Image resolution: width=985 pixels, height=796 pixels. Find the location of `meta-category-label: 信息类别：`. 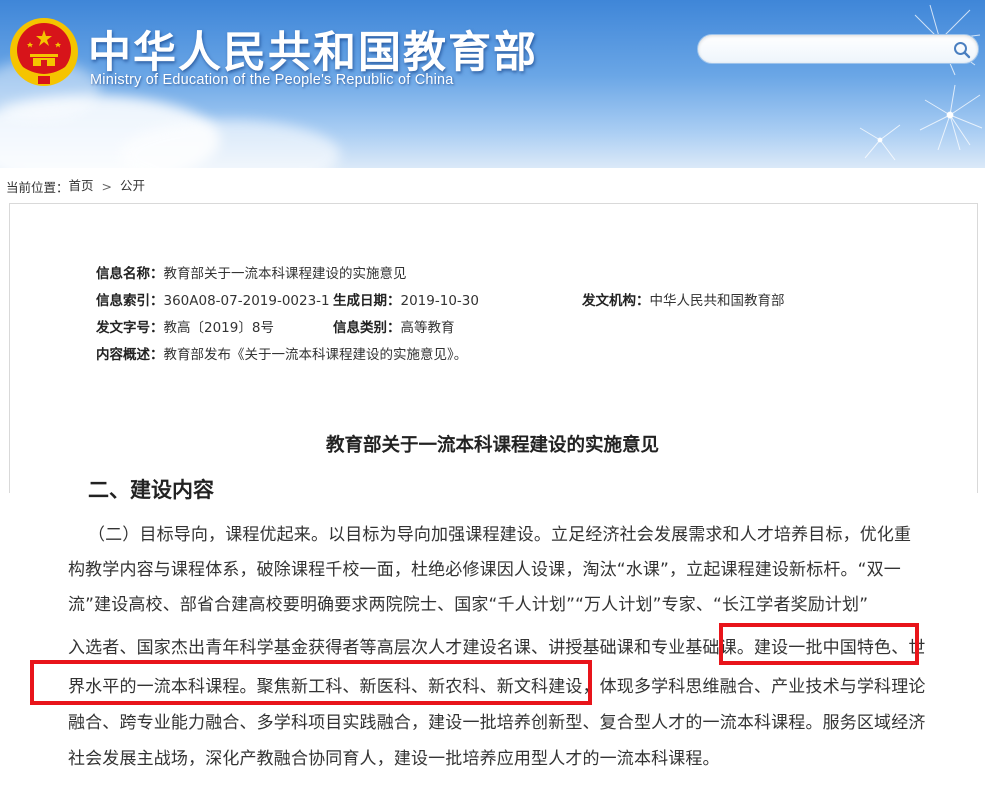

meta-category-label: 信息类别： is located at coordinates (367, 328).